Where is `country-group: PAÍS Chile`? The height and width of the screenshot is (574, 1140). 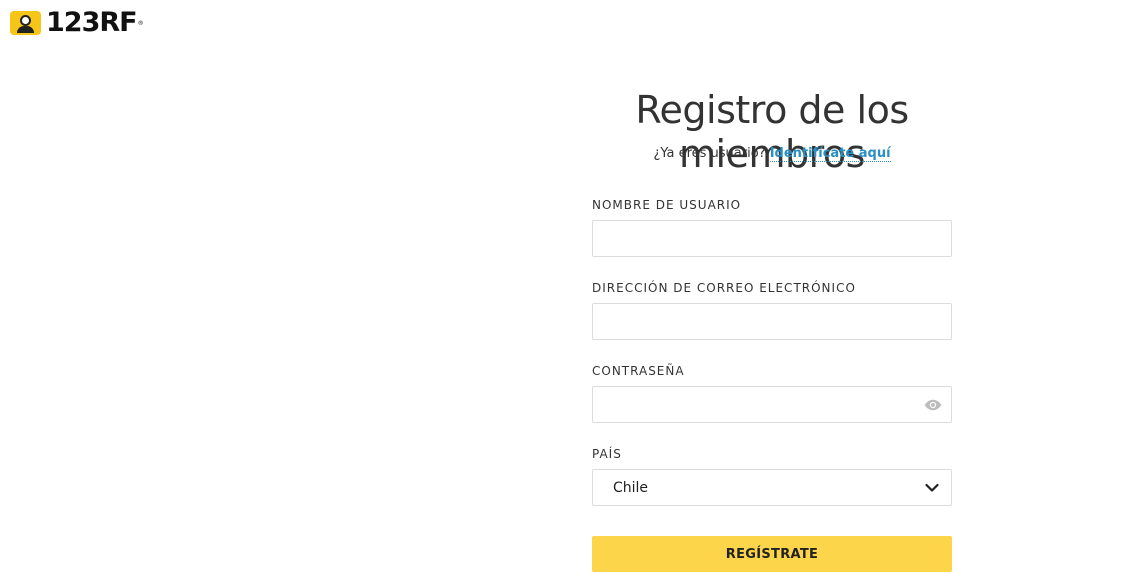 country-group: PAÍS Chile is located at coordinates (772, 475).